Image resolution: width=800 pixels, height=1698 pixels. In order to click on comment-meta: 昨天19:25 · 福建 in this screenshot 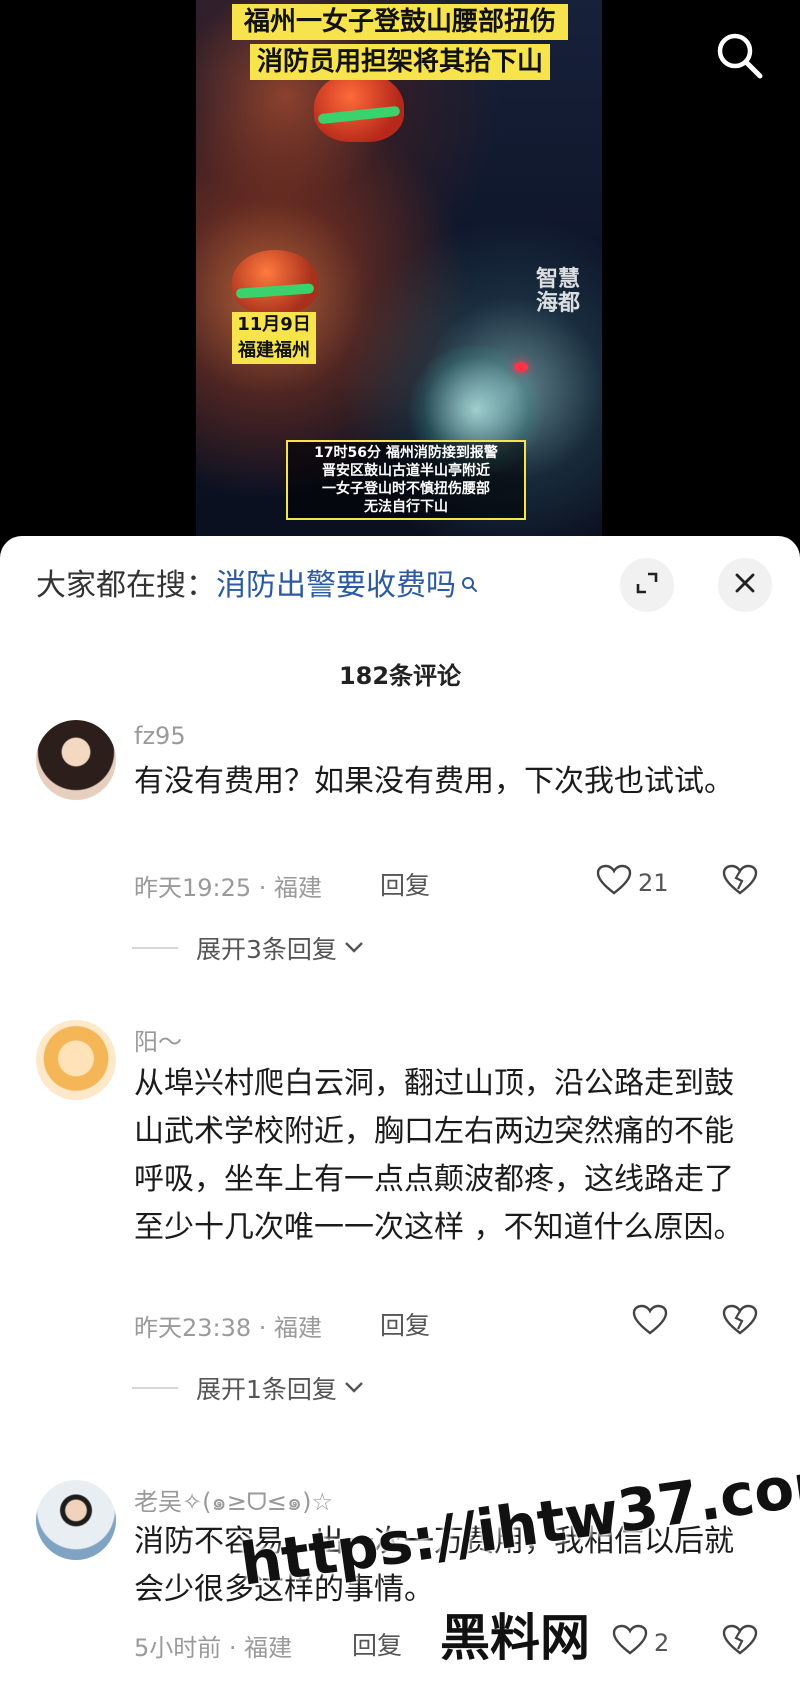, I will do `click(228, 888)`.